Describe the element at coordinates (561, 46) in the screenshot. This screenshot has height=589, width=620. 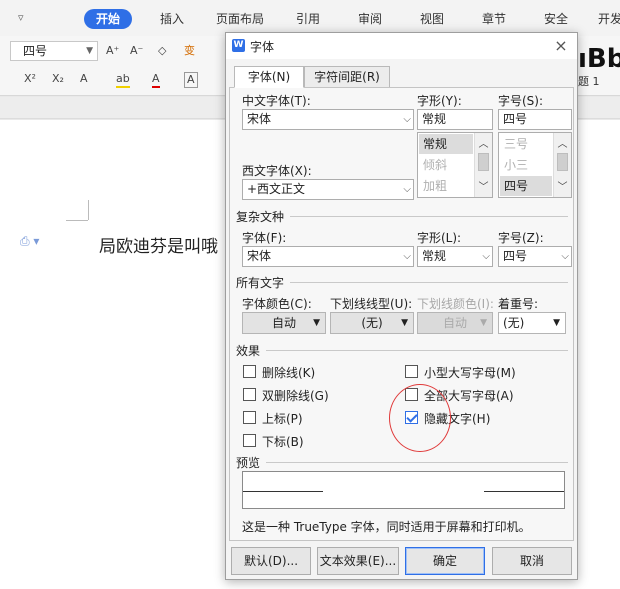
I see `close-icon: ×` at that location.